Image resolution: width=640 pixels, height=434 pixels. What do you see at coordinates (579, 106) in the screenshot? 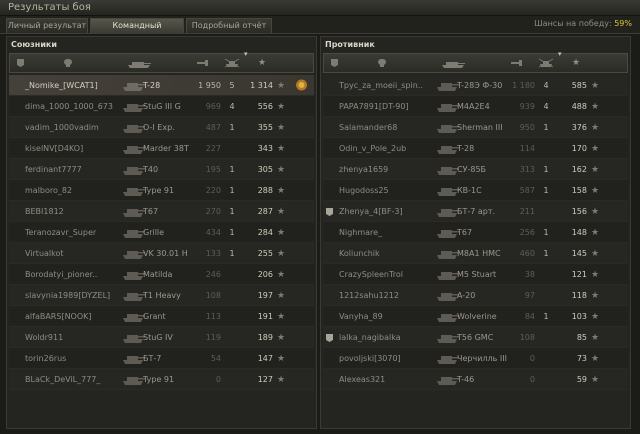
I see `xp-value: 488` at bounding box center [579, 106].